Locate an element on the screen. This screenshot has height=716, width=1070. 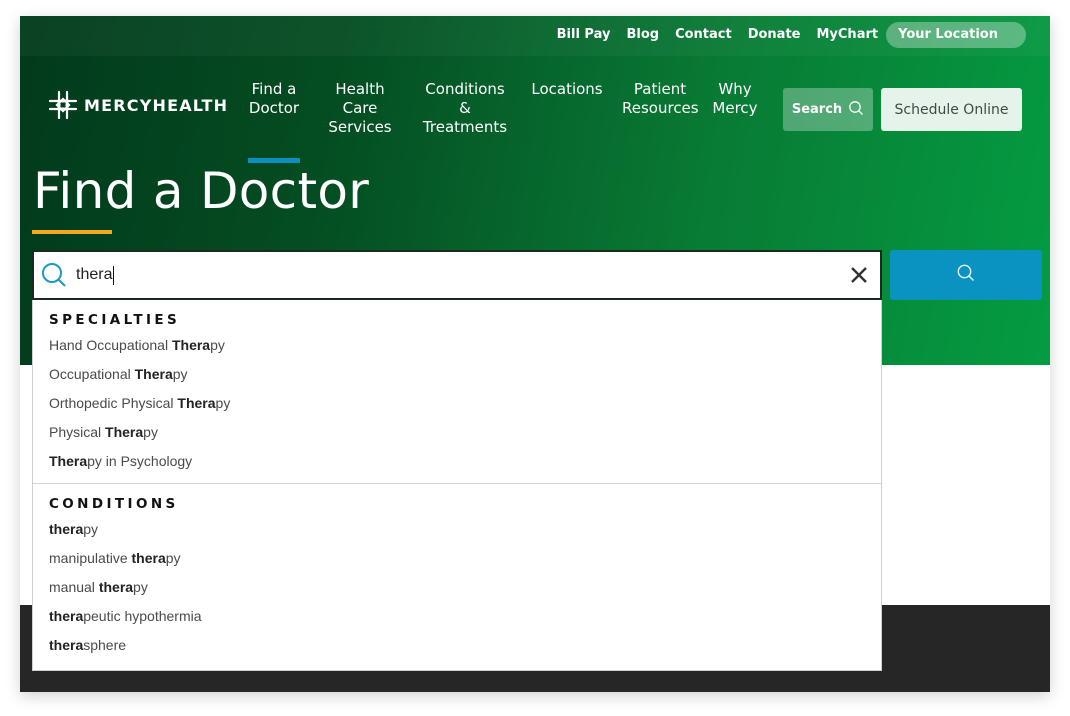
suggestion-text: Orthopedic Physical is located at coordinates (113, 403).